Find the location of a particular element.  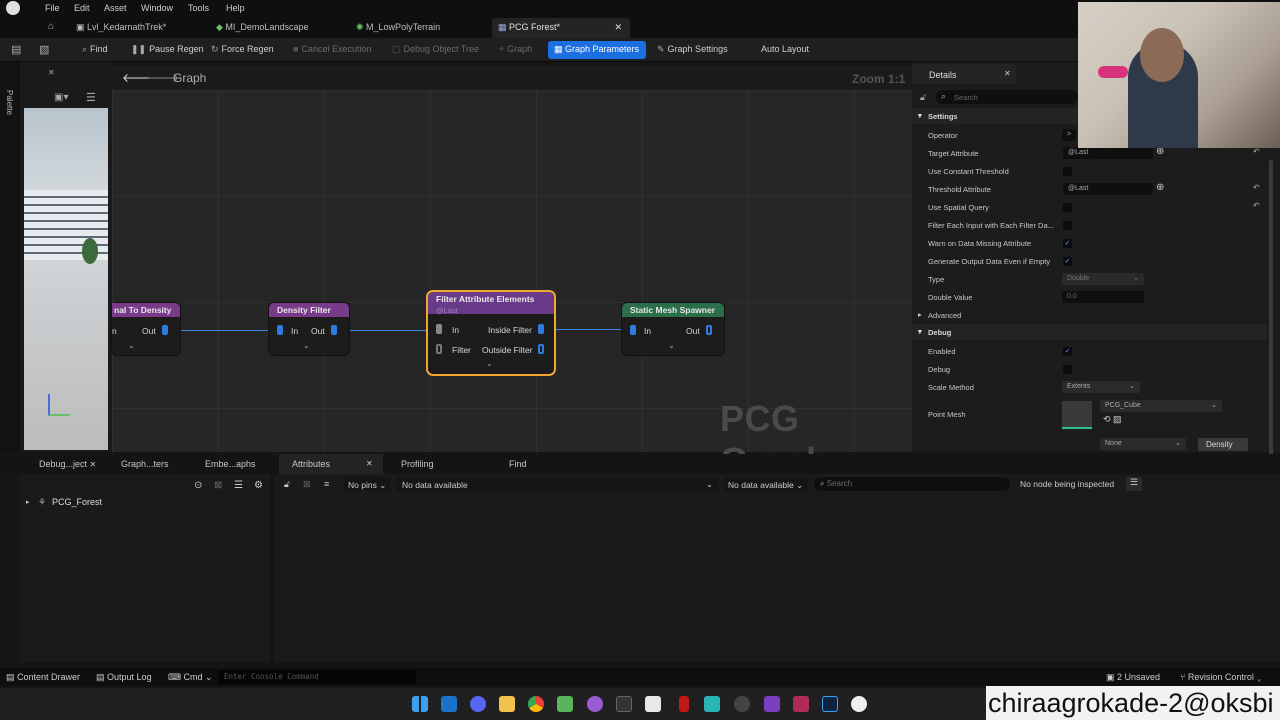

density-button: Density is located at coordinates (1223, 444).